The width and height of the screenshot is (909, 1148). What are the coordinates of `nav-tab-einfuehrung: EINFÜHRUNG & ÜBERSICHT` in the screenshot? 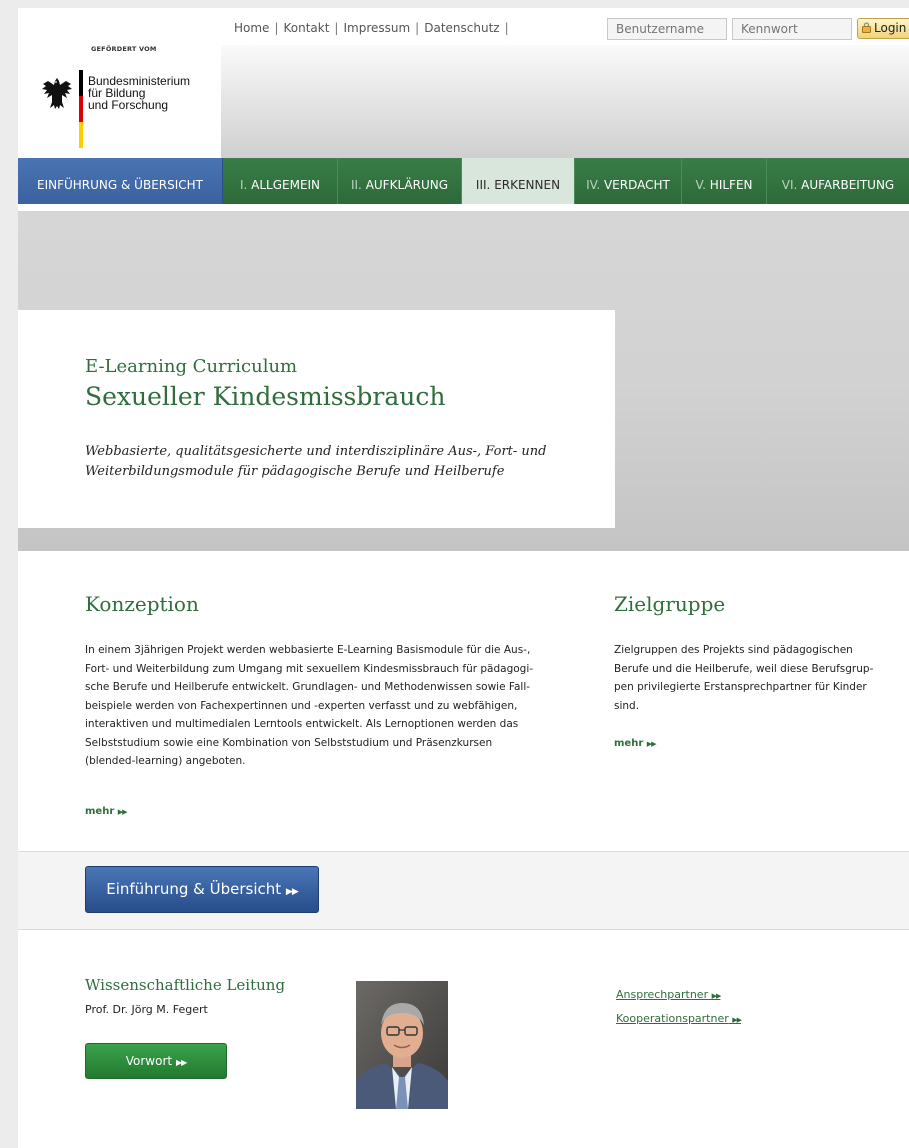 It's located at (120, 181).